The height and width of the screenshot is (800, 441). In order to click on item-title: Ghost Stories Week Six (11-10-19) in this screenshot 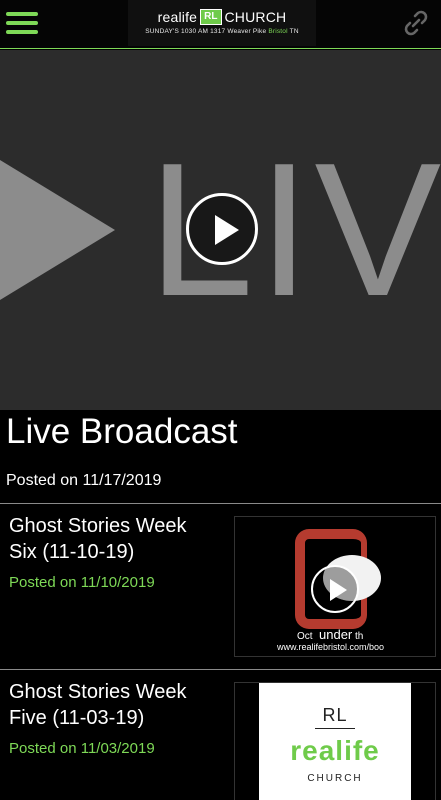, I will do `click(114, 539)`.